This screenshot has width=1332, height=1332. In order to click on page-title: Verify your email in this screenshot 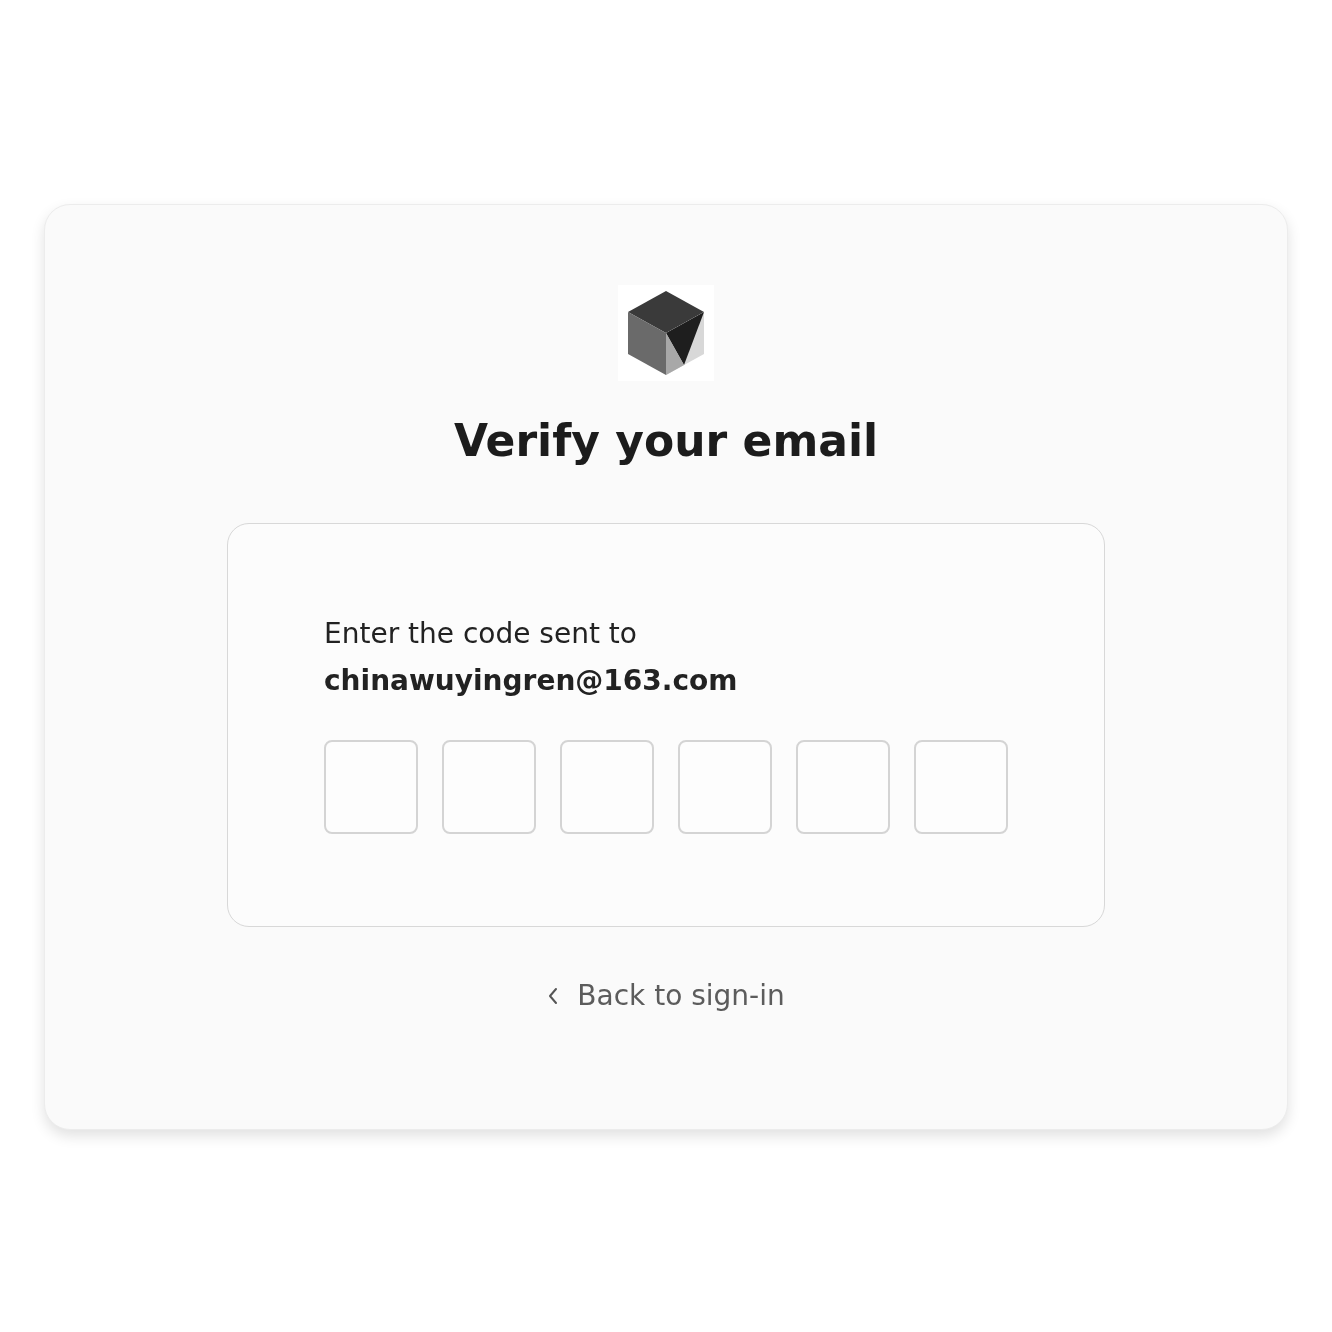, I will do `click(666, 441)`.